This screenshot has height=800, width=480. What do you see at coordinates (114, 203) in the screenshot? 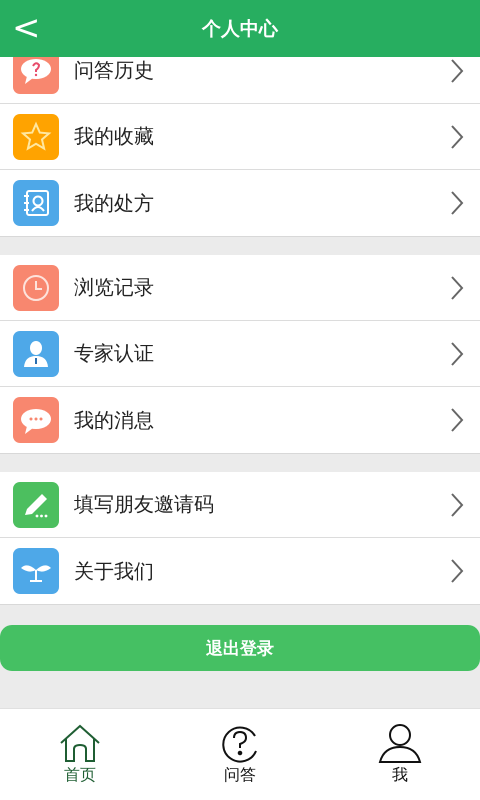
I see `menu-label: 我的处方` at bounding box center [114, 203].